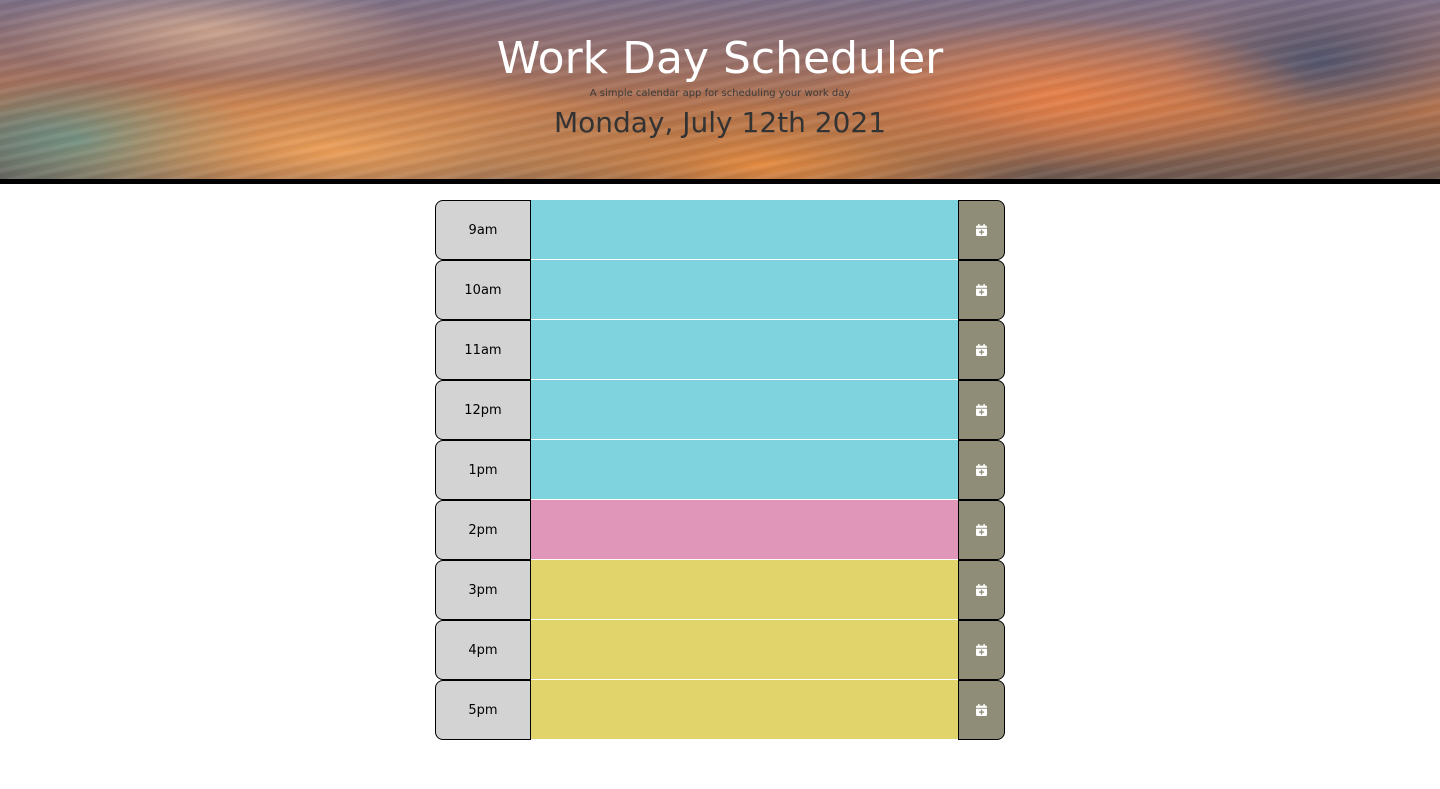 This screenshot has width=1440, height=789. I want to click on hour-label: 10am, so click(483, 290).